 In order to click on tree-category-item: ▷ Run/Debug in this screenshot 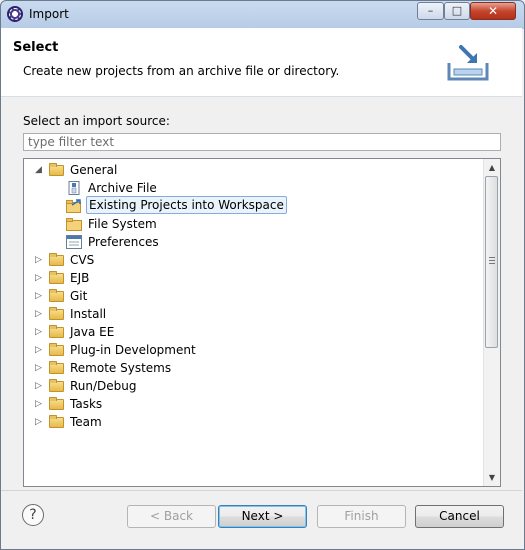, I will do `click(254, 386)`.